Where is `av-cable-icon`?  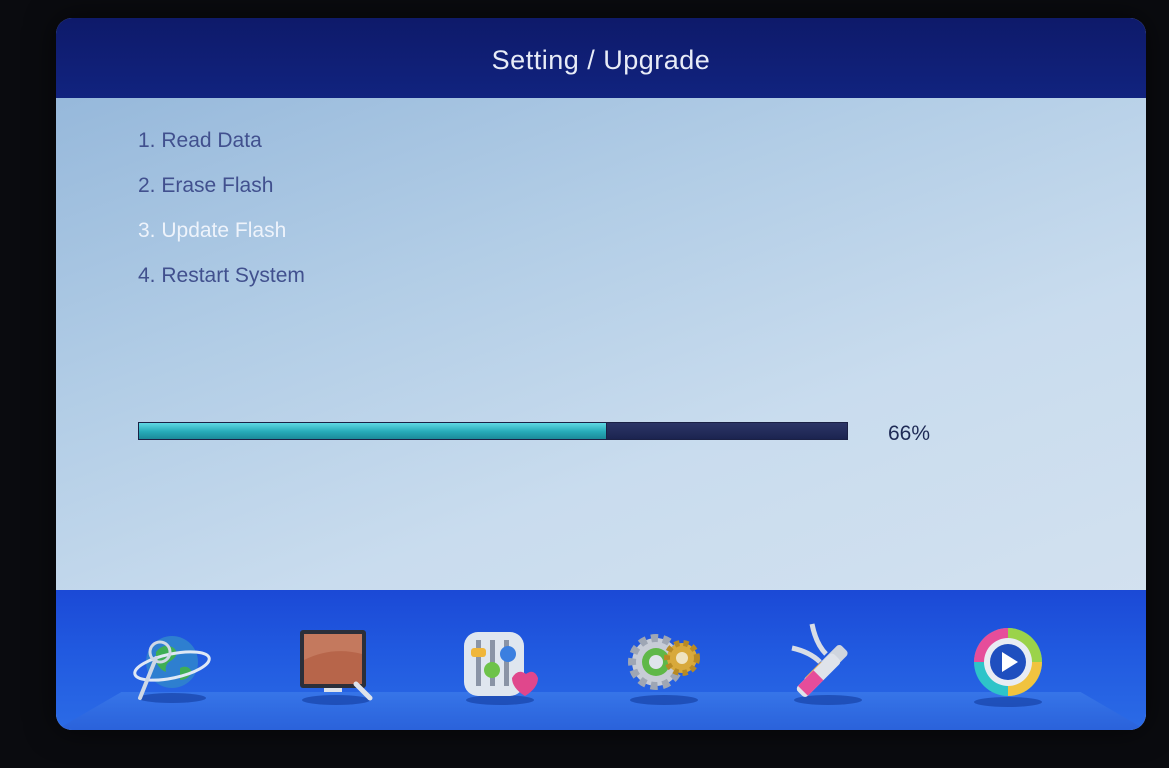 av-cable-icon is located at coordinates (826, 664).